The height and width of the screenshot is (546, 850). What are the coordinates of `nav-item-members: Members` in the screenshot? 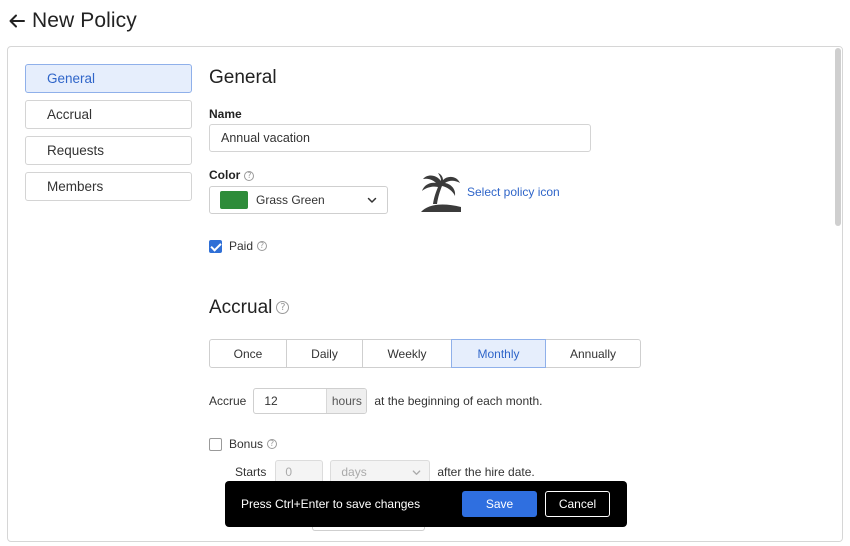 It's located at (108, 186).